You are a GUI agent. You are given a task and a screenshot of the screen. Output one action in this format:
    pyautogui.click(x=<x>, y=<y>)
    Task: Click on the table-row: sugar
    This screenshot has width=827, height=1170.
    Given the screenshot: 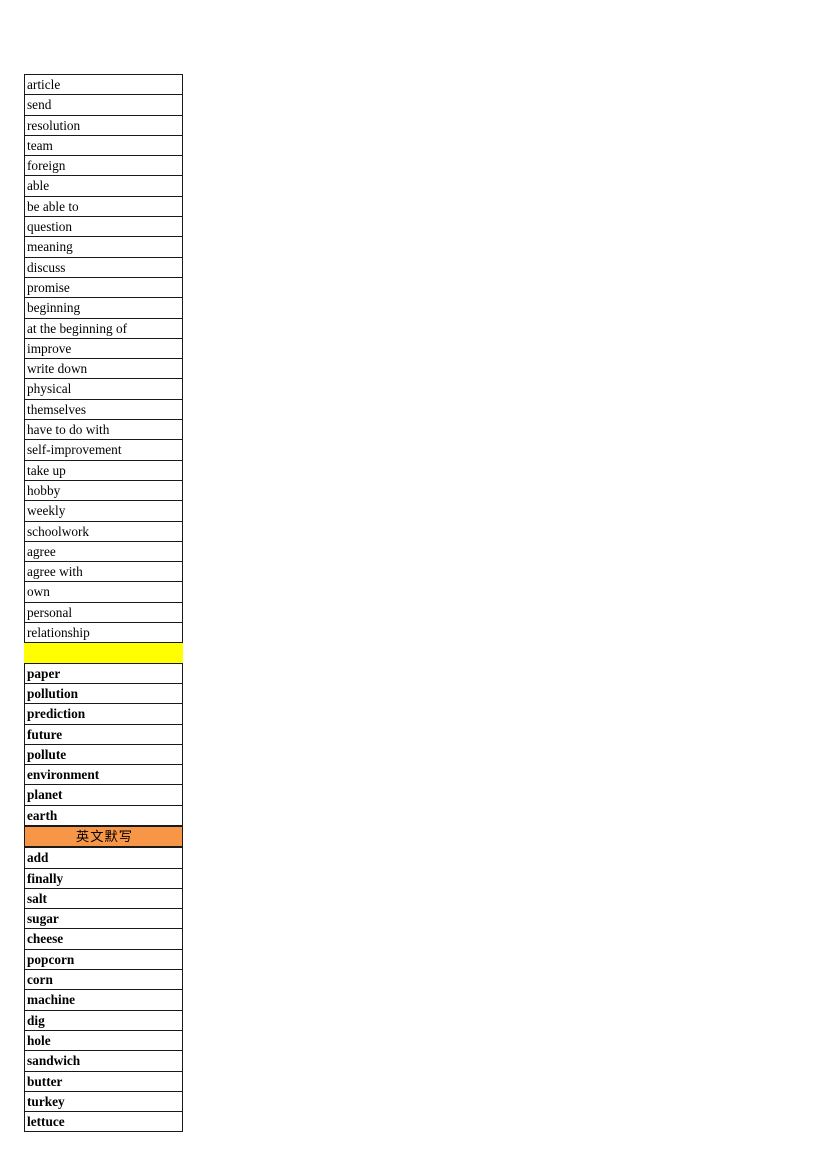 What is the action you would take?
    pyautogui.click(x=103, y=919)
    